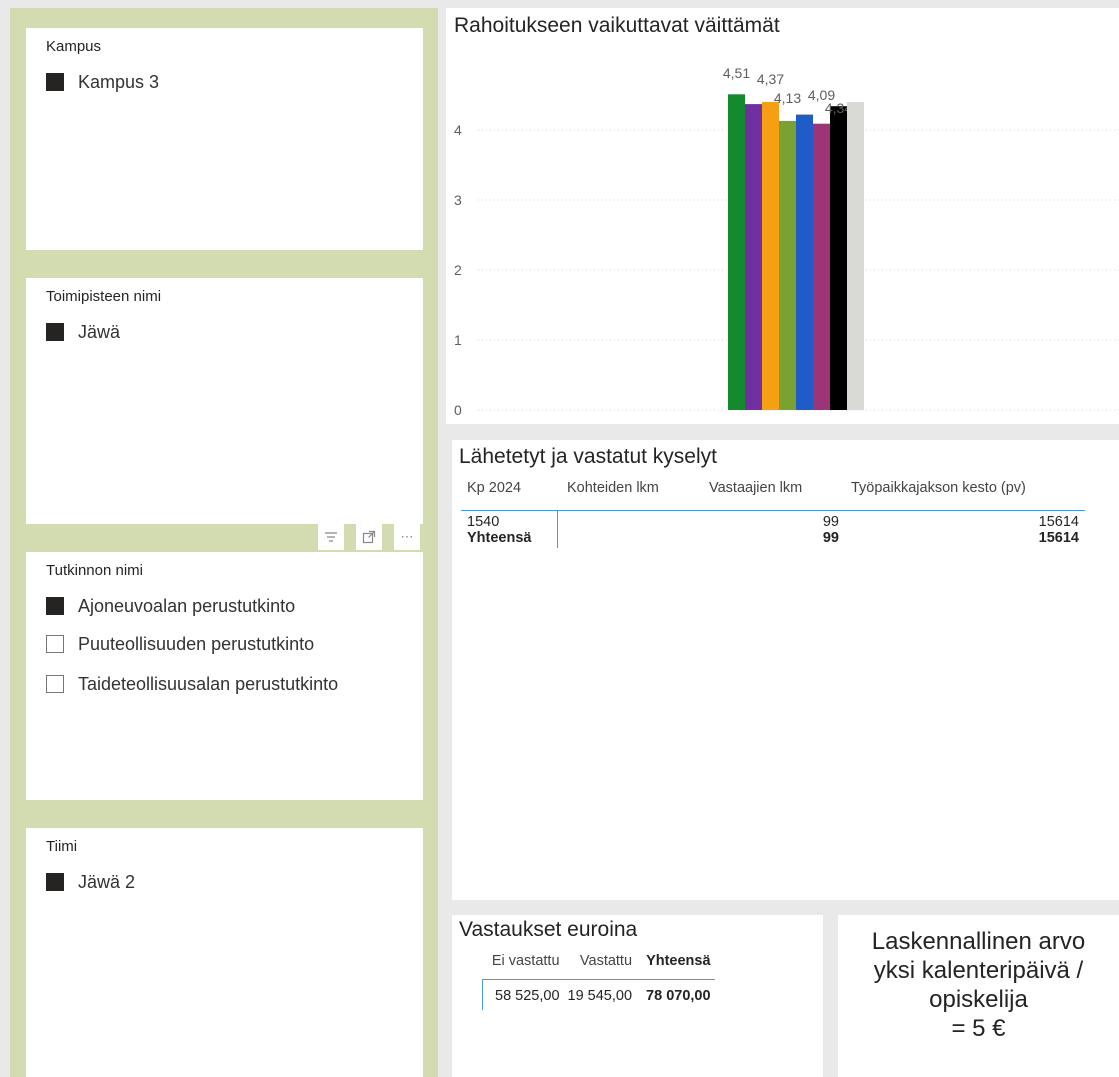  What do you see at coordinates (978, 970) in the screenshot?
I see `kpi-line: yksi kalenteripäivä /` at bounding box center [978, 970].